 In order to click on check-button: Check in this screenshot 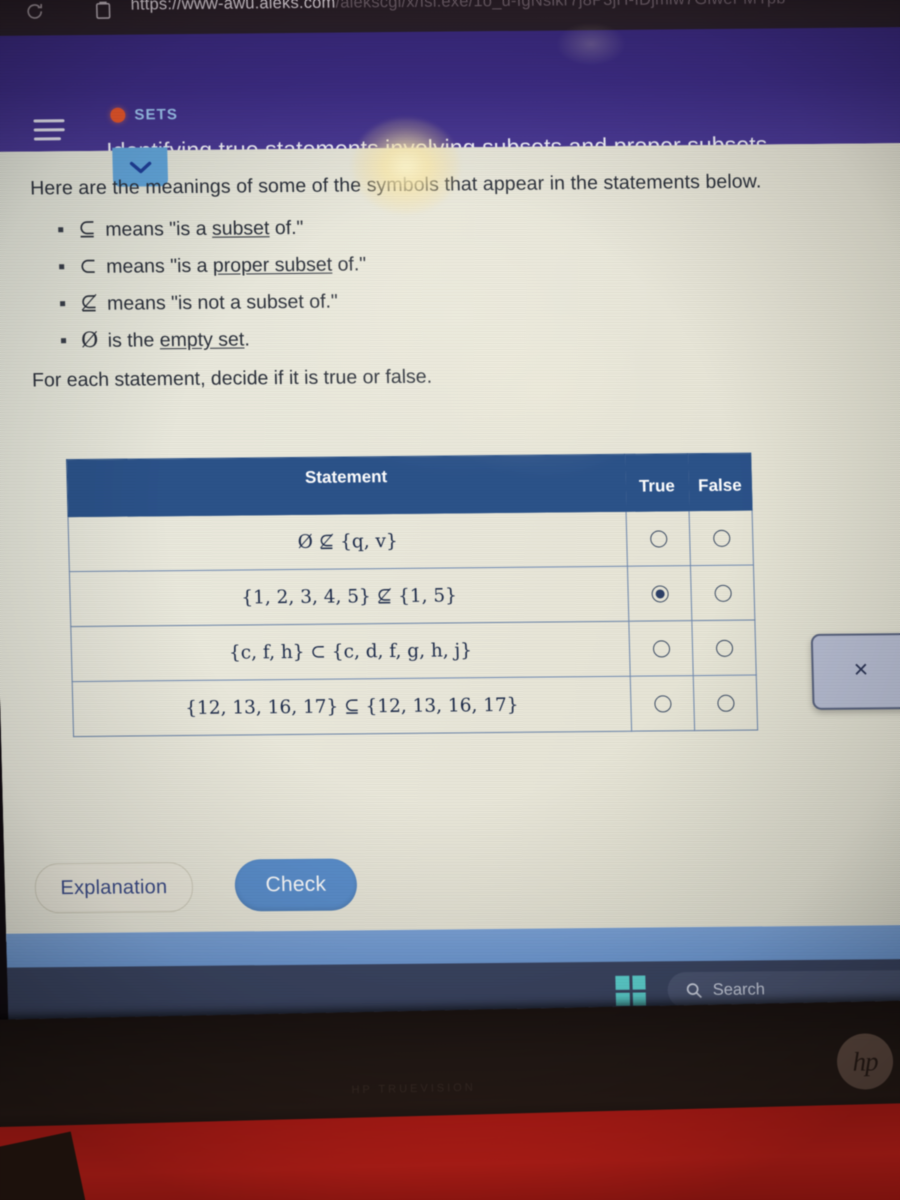, I will do `click(296, 885)`.